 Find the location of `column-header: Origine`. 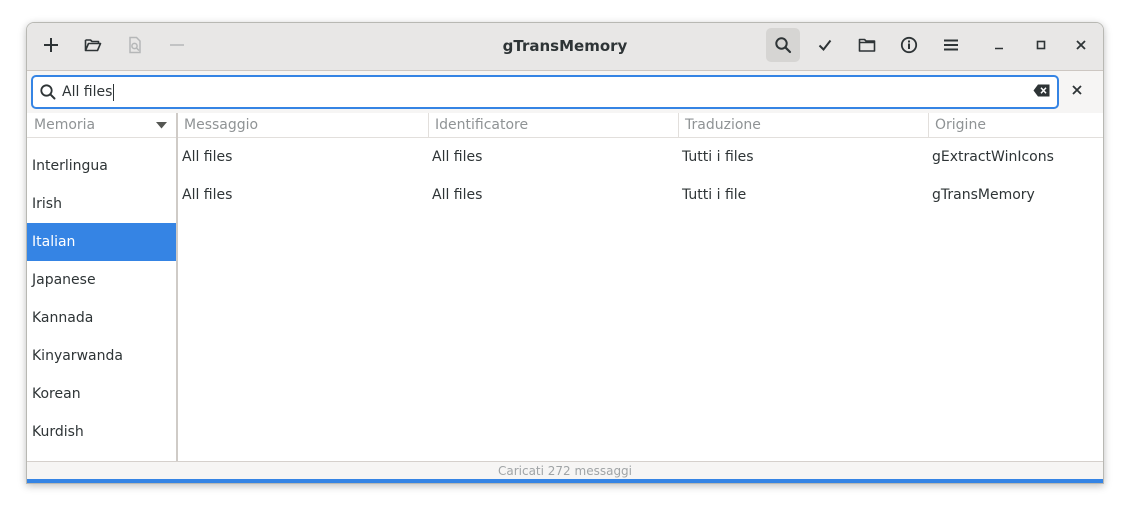

column-header: Origine is located at coordinates (1015, 125).